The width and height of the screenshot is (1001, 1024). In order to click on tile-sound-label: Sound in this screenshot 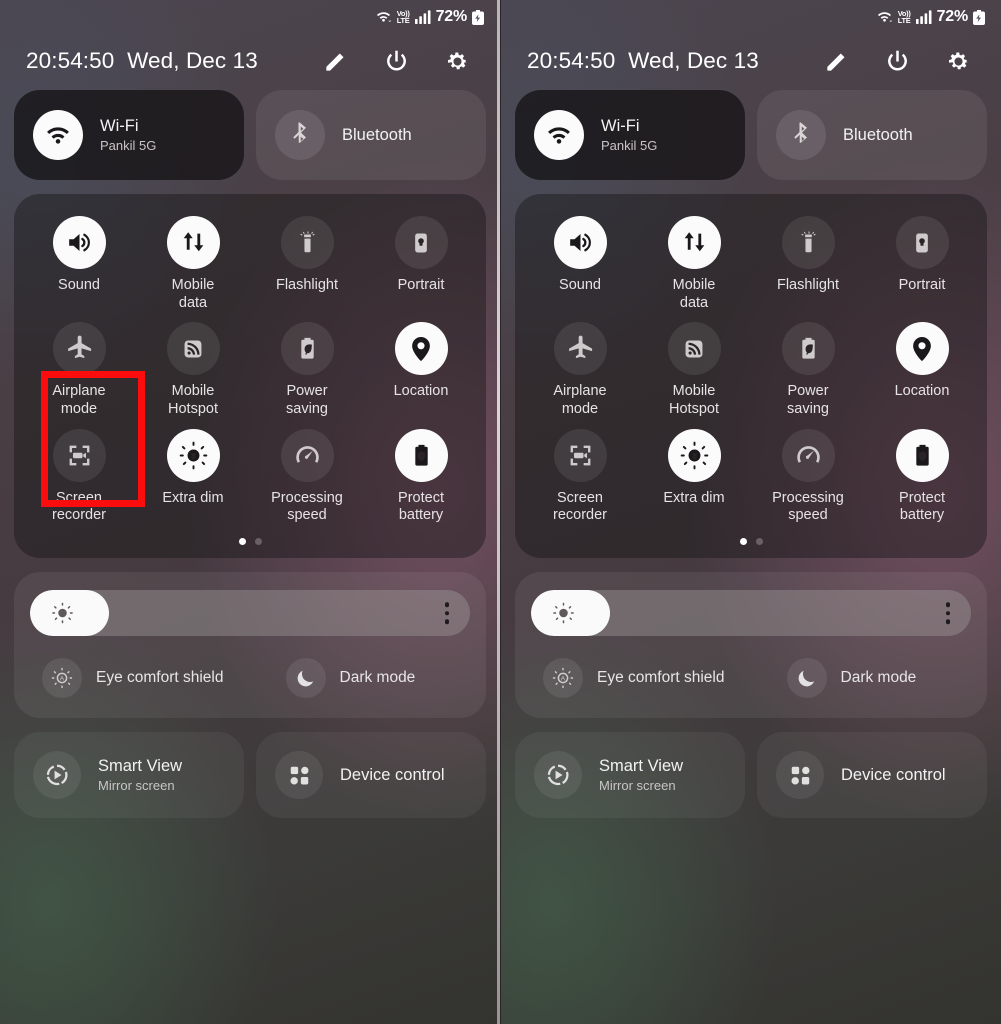, I will do `click(580, 285)`.